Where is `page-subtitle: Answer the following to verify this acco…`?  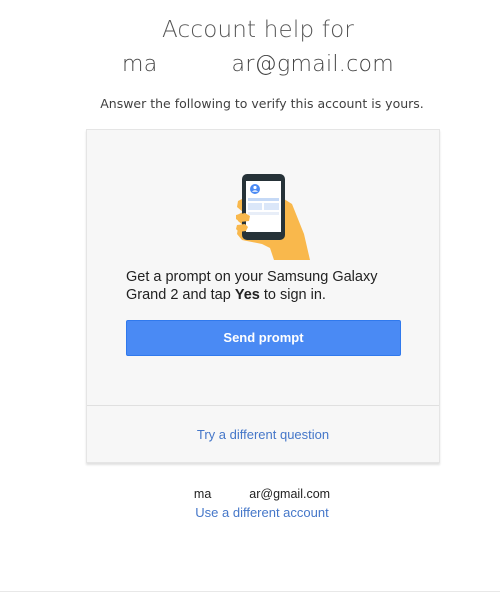 page-subtitle: Answer the following to verify this acco… is located at coordinates (262, 103).